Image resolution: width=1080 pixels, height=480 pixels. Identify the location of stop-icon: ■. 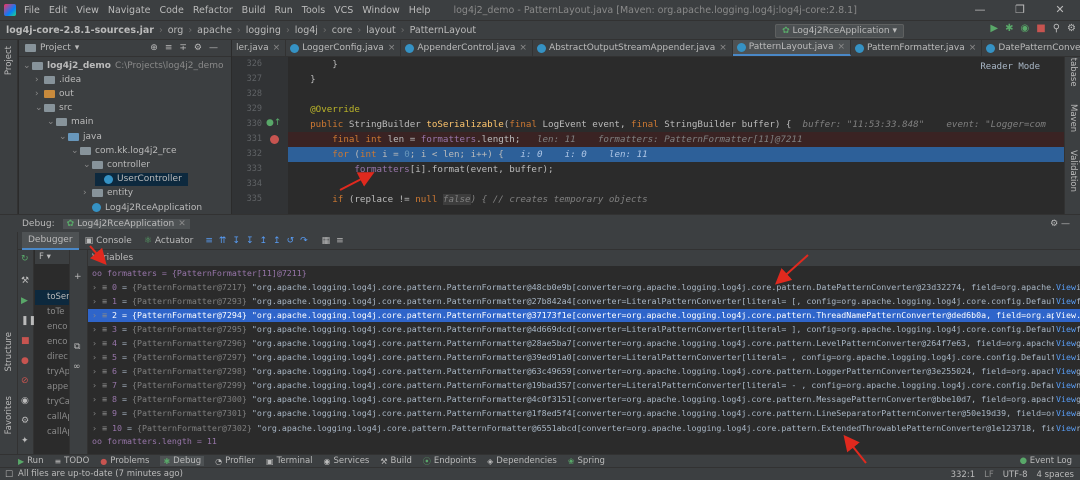
(25, 341).